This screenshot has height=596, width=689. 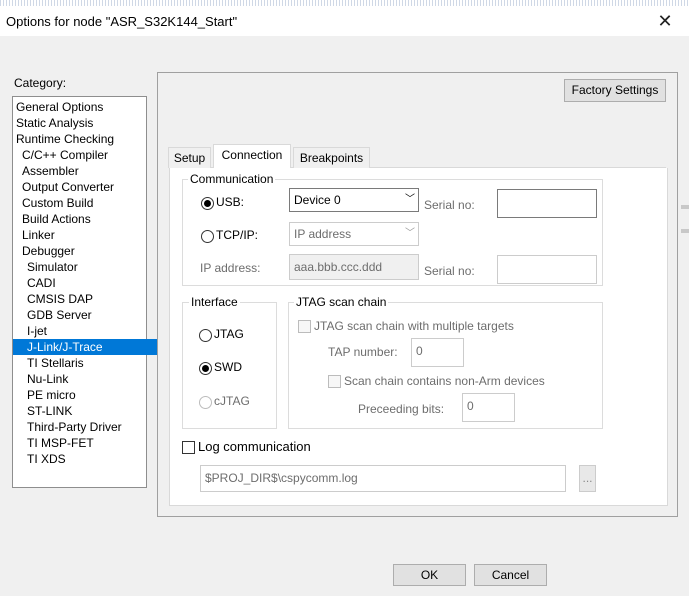 What do you see at coordinates (81, 139) in the screenshot?
I see `category-item: Runtime Checking` at bounding box center [81, 139].